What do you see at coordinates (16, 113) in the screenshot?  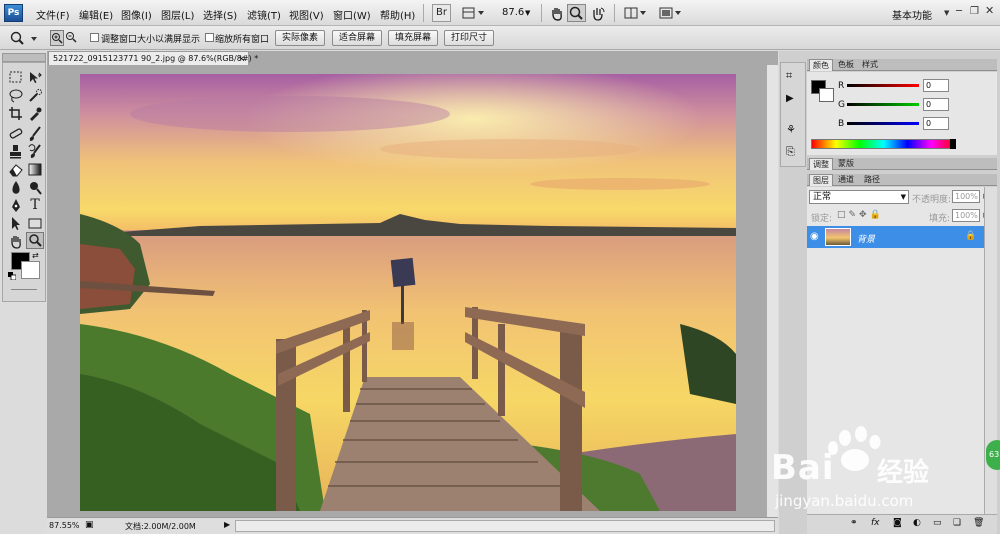 I see `crop-tool-icon` at bounding box center [16, 113].